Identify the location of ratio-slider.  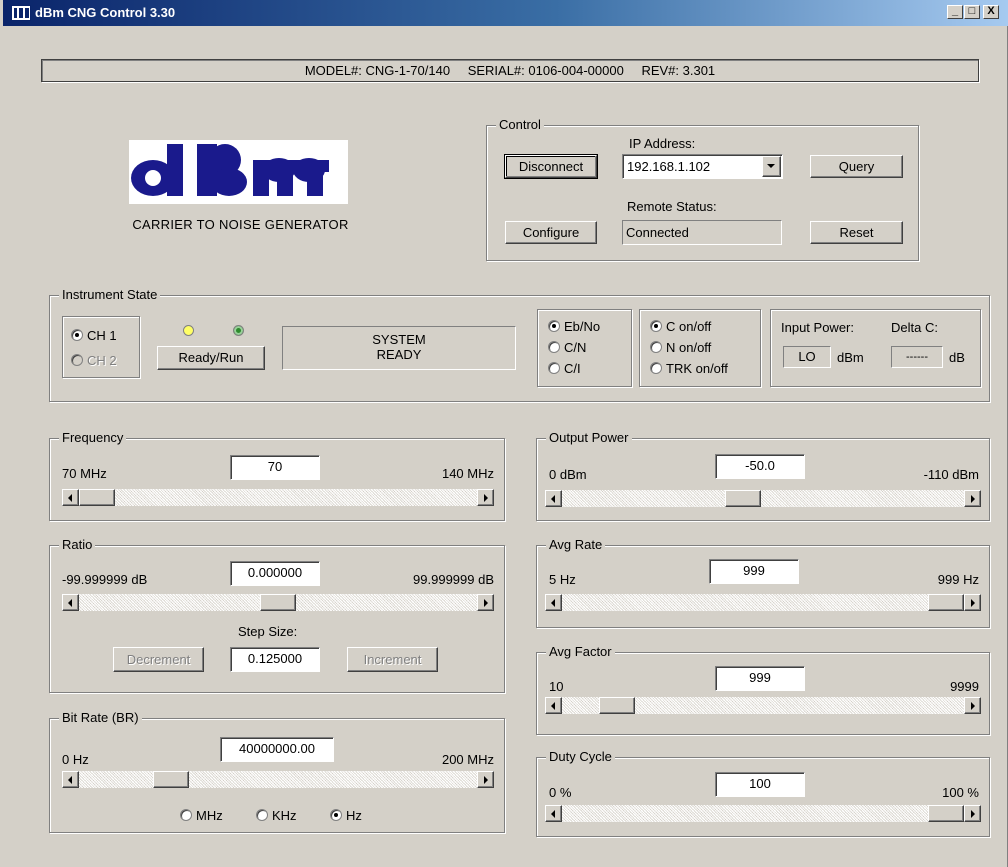
(278, 602).